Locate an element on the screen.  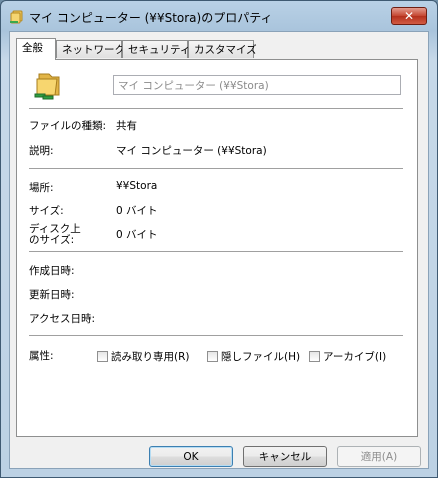
attributes-label: 属性: is located at coordinates (41, 356).